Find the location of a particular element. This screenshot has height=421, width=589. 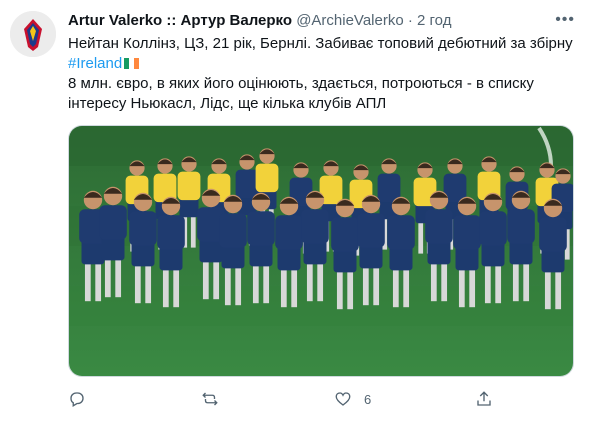

heart-icon is located at coordinates (343, 399).